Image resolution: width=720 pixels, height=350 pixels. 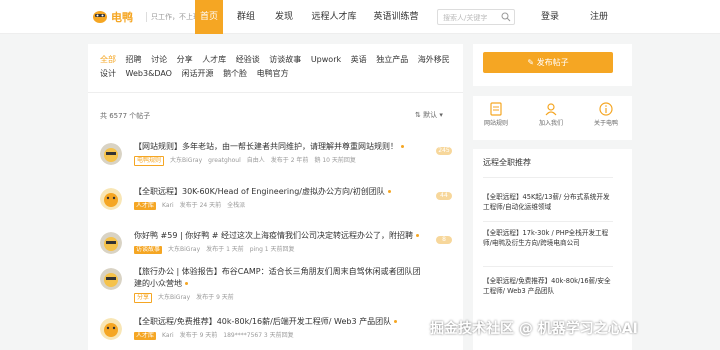 What do you see at coordinates (209, 17) in the screenshot?
I see `nav-home: 首页` at bounding box center [209, 17].